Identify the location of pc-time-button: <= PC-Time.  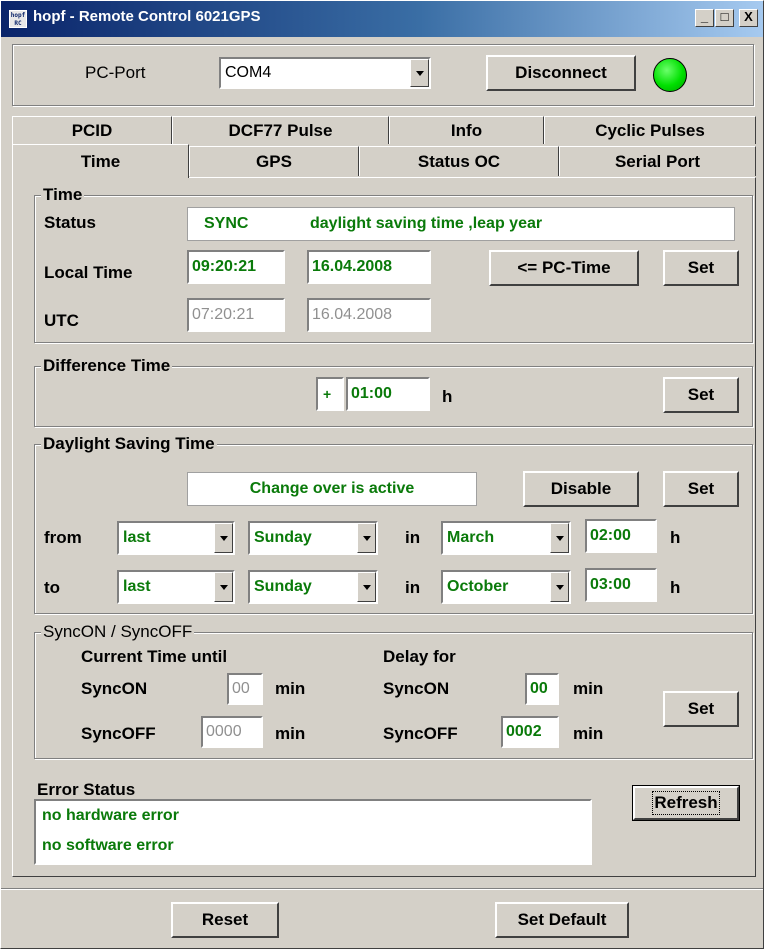
(564, 268).